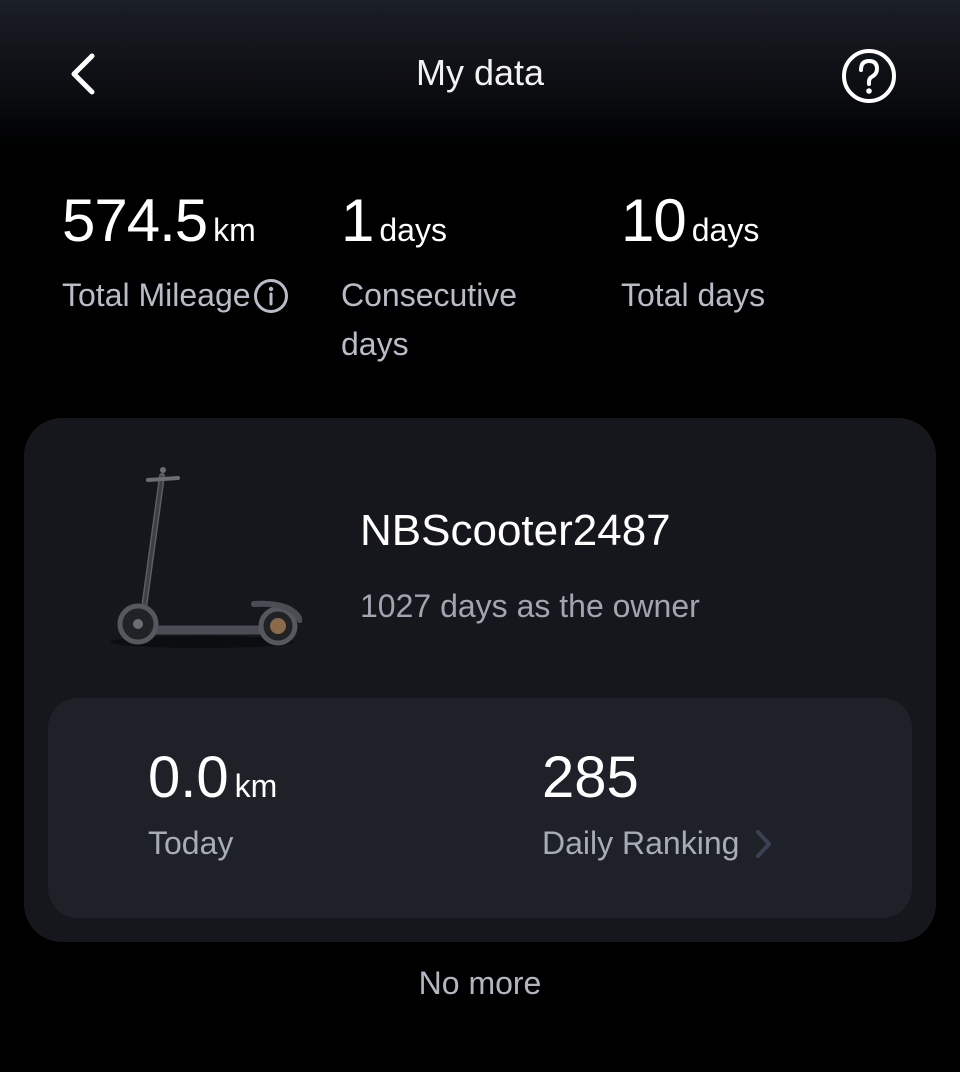 The height and width of the screenshot is (1072, 960). I want to click on stat-consecutive-days: 1 days Consecutive days, so click(456, 277).